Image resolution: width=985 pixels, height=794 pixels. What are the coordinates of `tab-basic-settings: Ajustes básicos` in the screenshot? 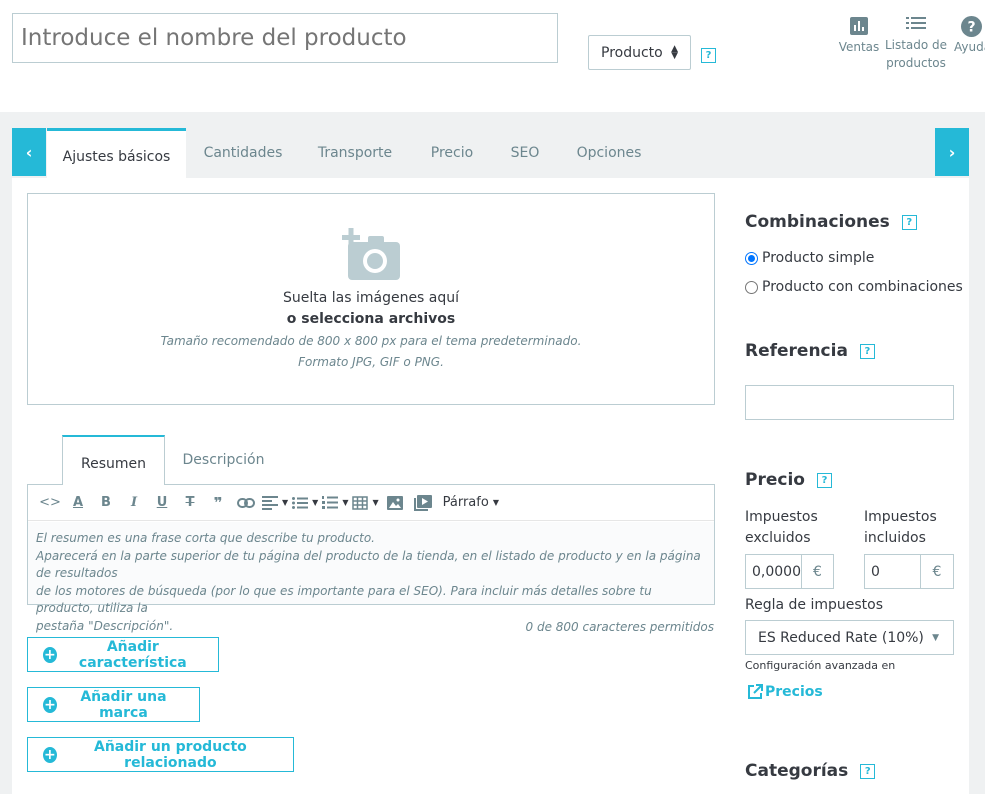 It's located at (116, 153).